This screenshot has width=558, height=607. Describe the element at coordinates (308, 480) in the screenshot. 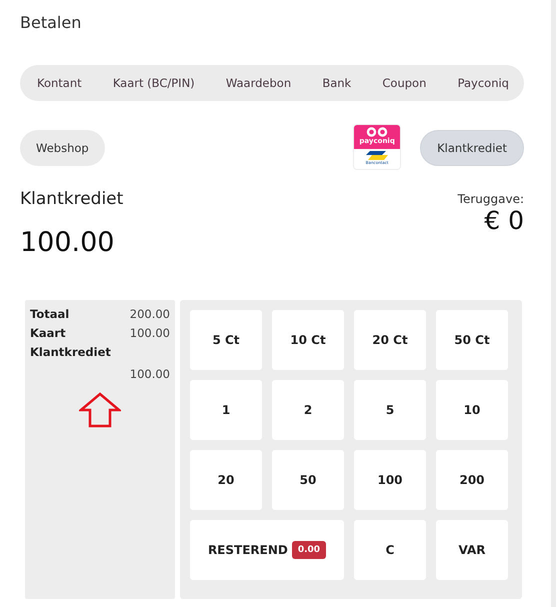

I see `keypad-key: 50` at that location.